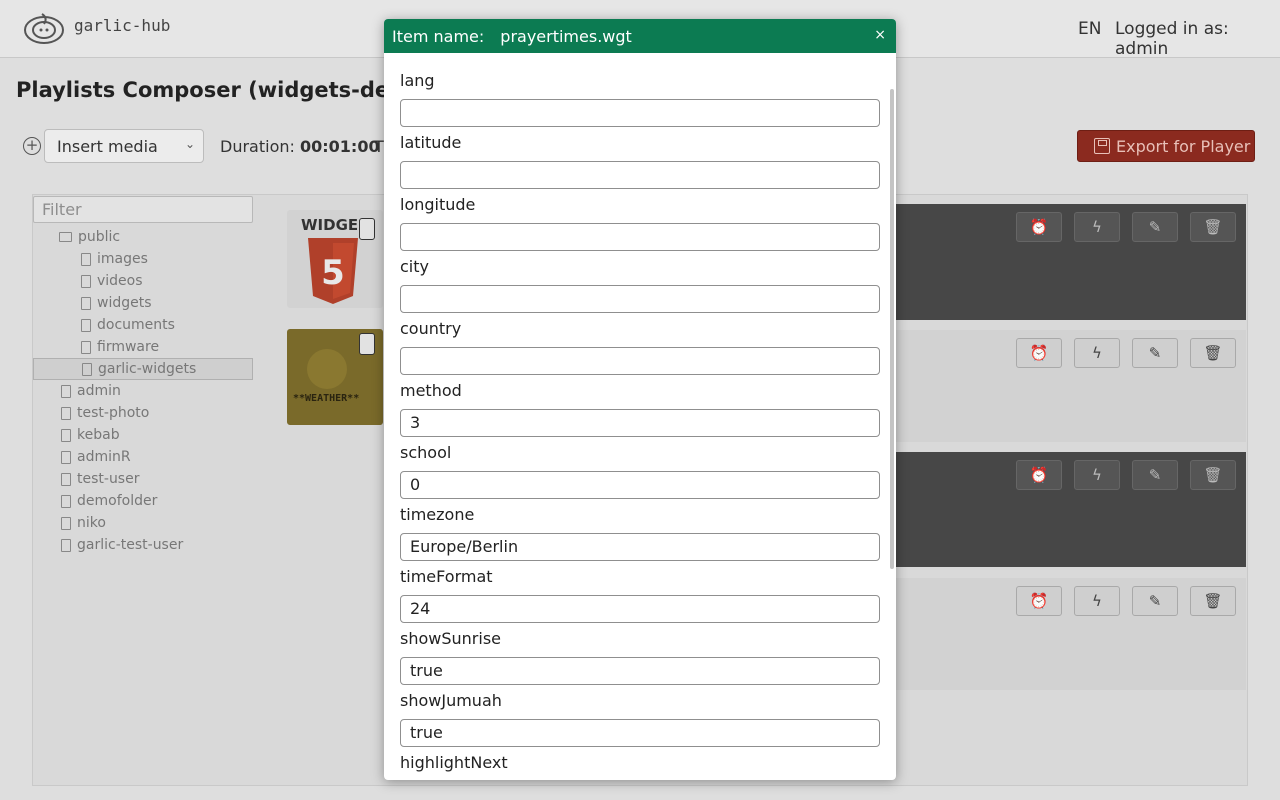  I want to click on field-showSunrise: showSunrise true, so click(640, 656).